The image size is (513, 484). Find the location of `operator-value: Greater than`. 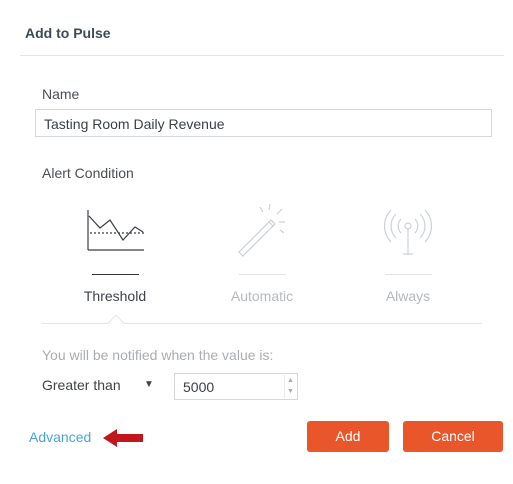

operator-value: Greater than is located at coordinates (81, 385).